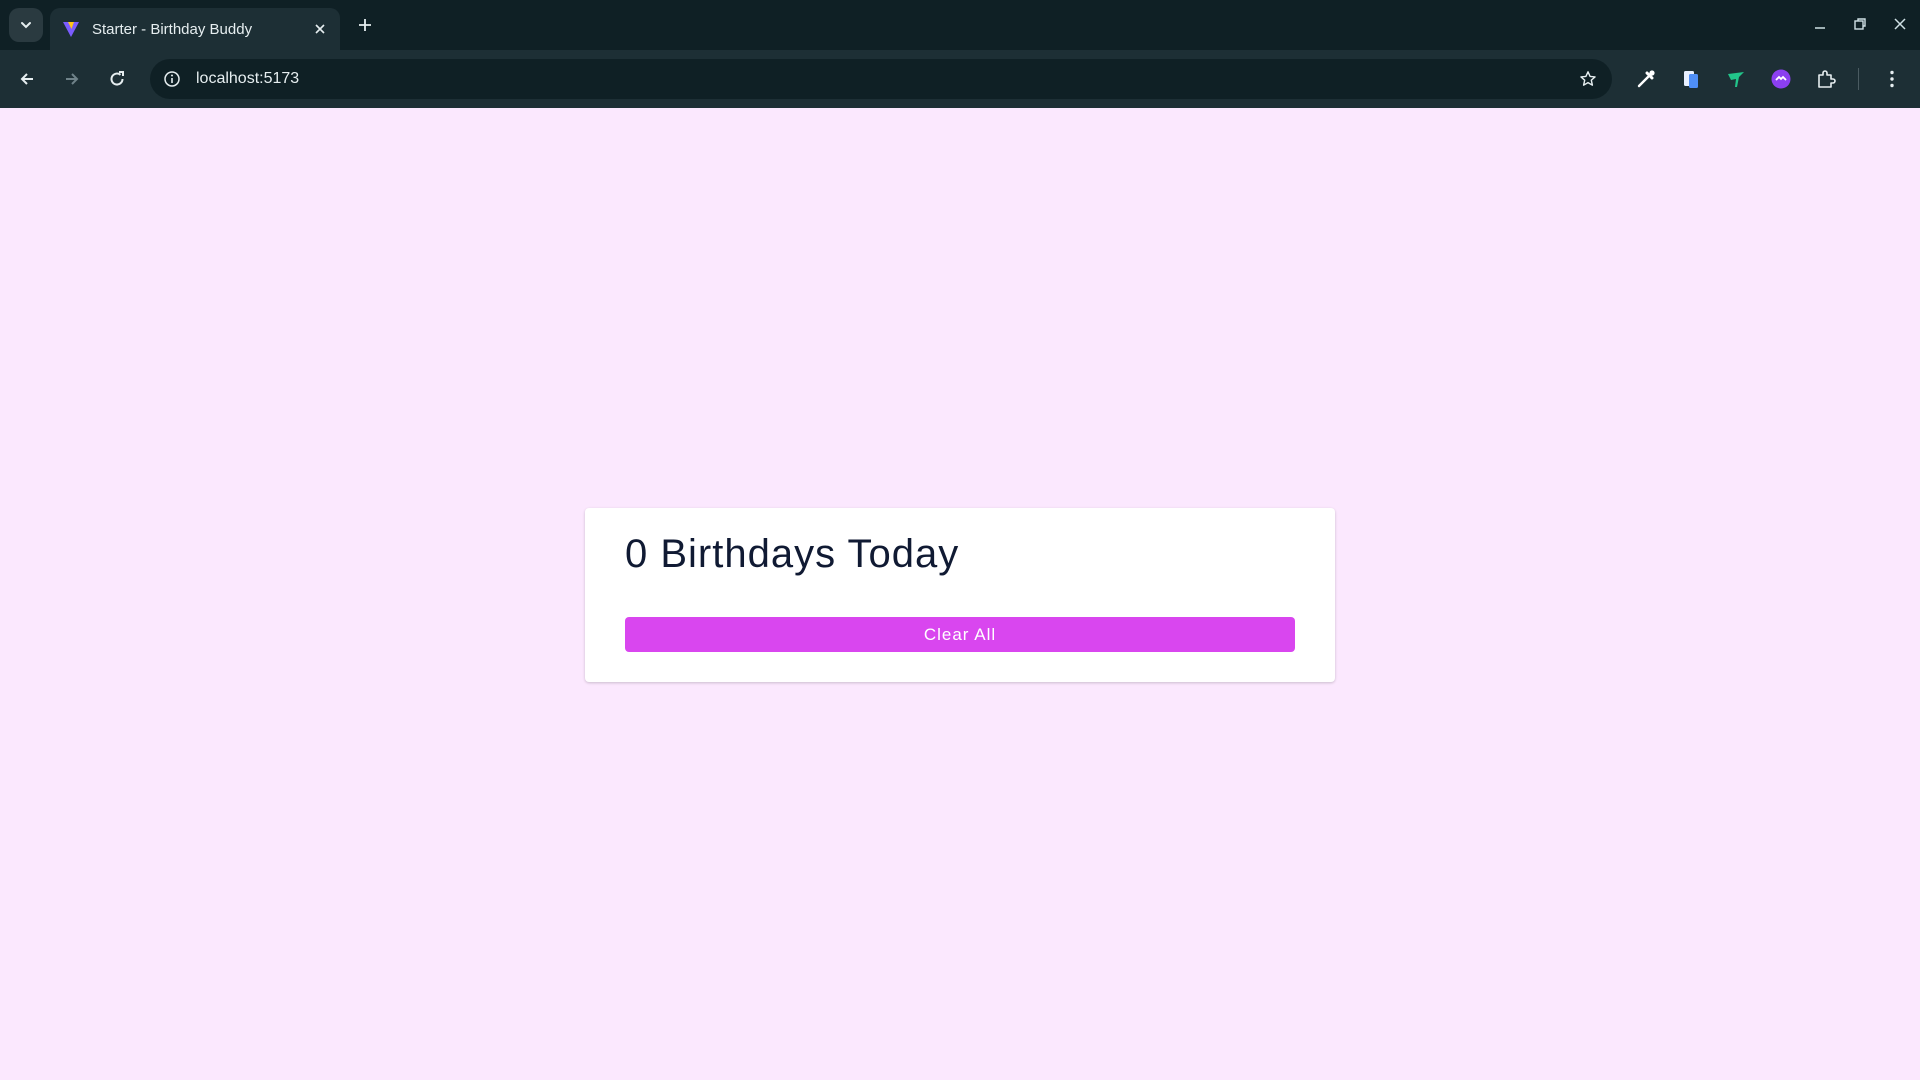  I want to click on browser-menu-button, so click(1892, 79).